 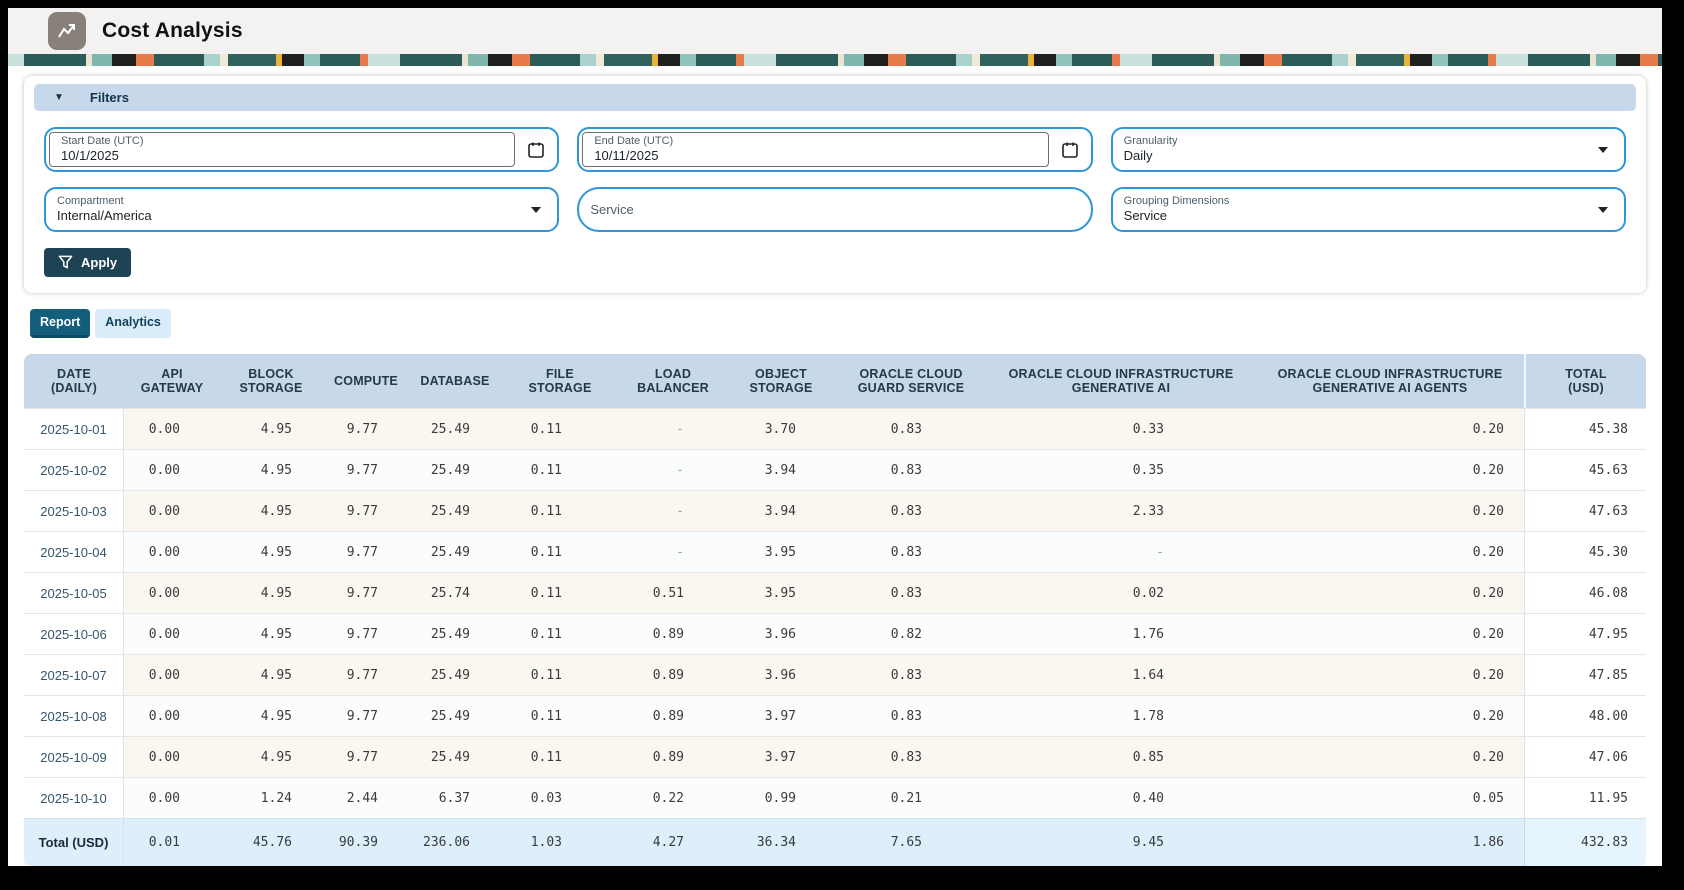 What do you see at coordinates (1121, 592) in the screenshot?
I see `cost-value-cell: 0.02` at bounding box center [1121, 592].